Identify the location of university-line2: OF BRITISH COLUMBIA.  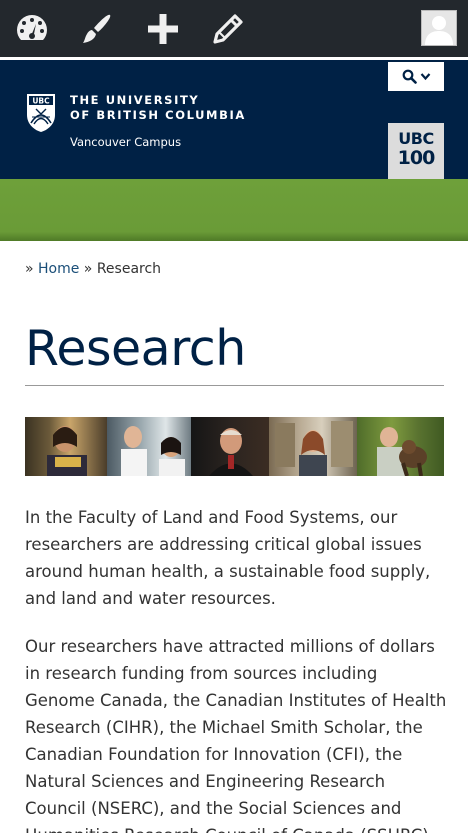
(158, 115).